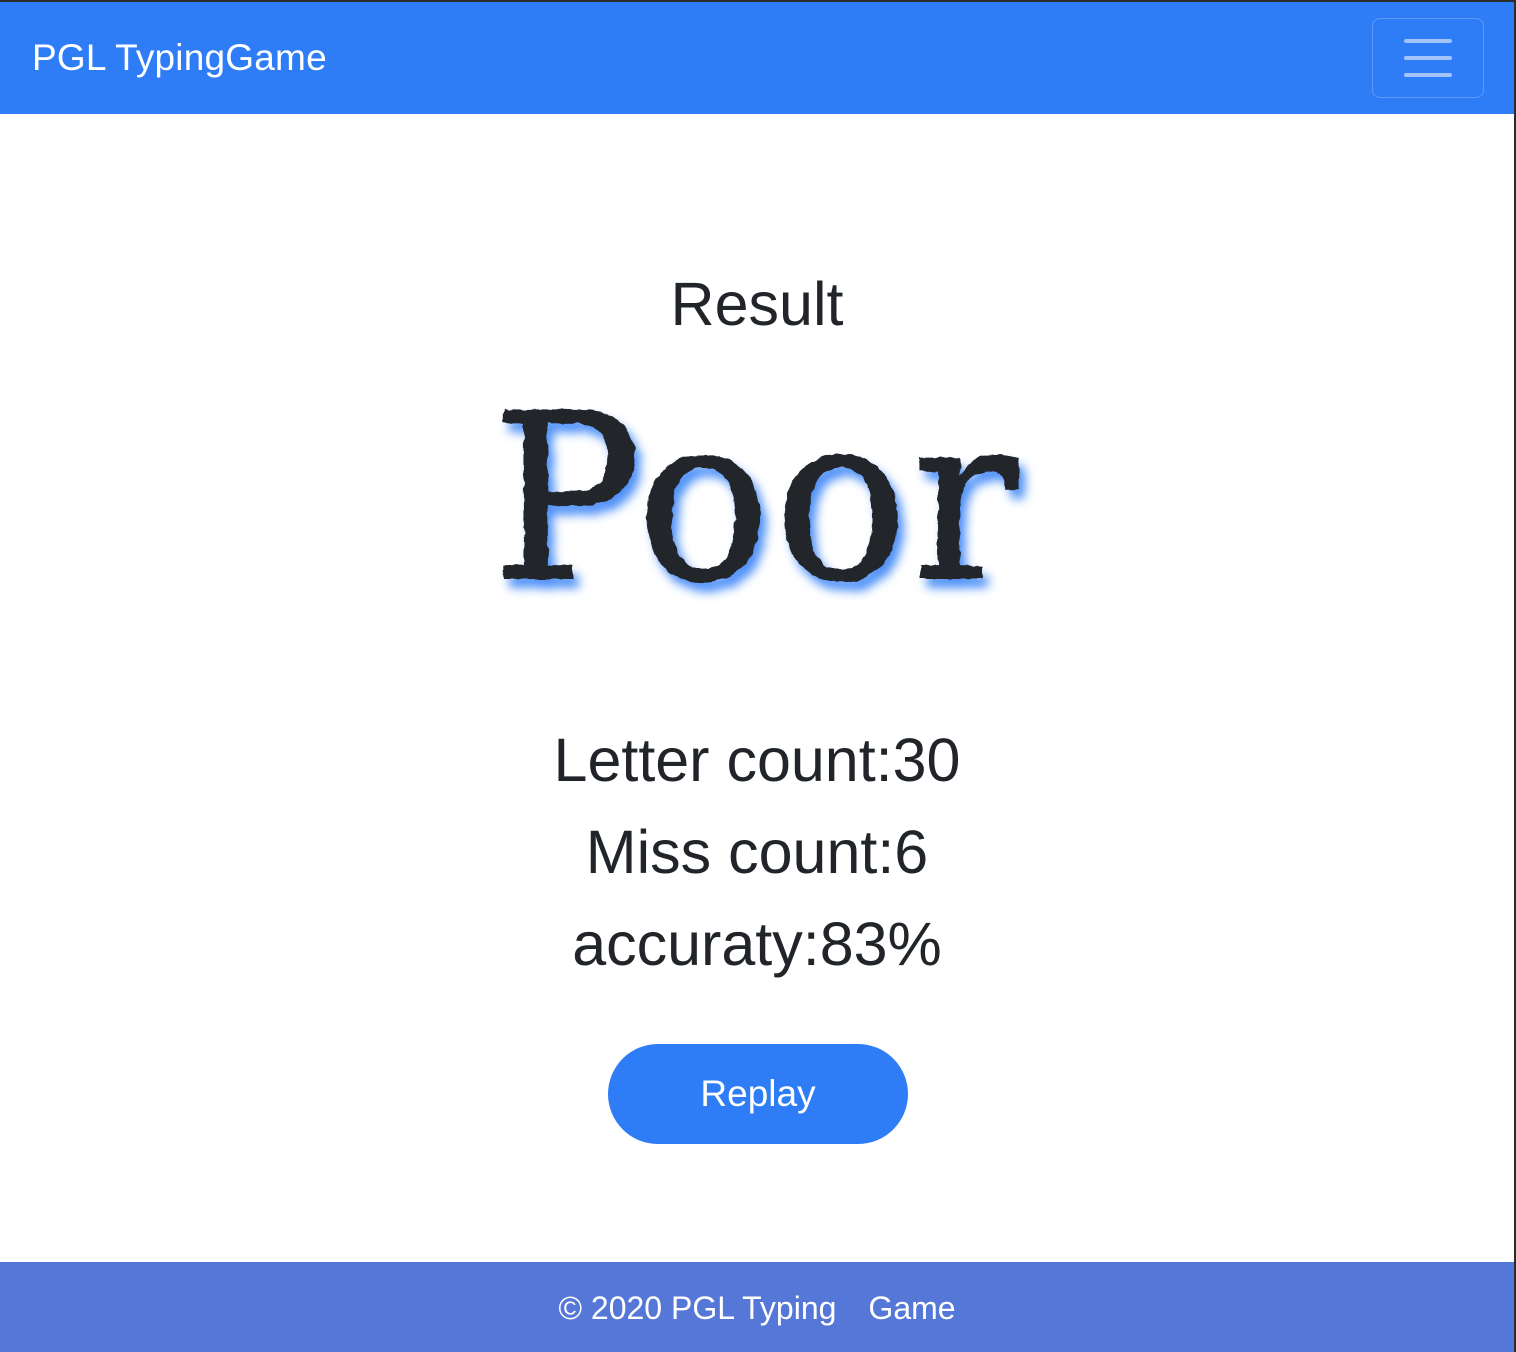  What do you see at coordinates (179, 58) in the screenshot?
I see `brand-link: PGL TypingGame` at bounding box center [179, 58].